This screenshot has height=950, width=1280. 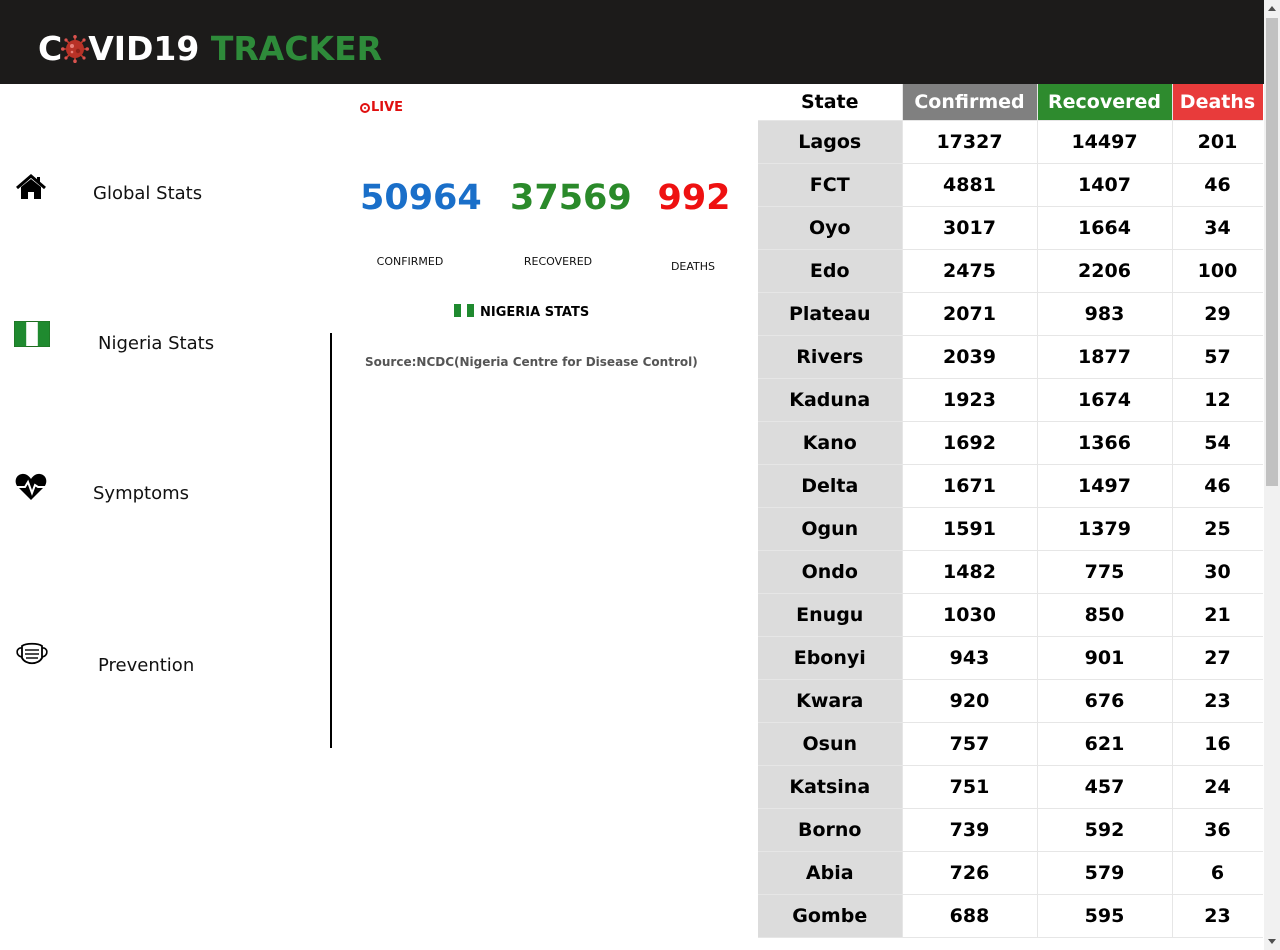 I want to click on confirmed-cell: 688, so click(x=970, y=916).